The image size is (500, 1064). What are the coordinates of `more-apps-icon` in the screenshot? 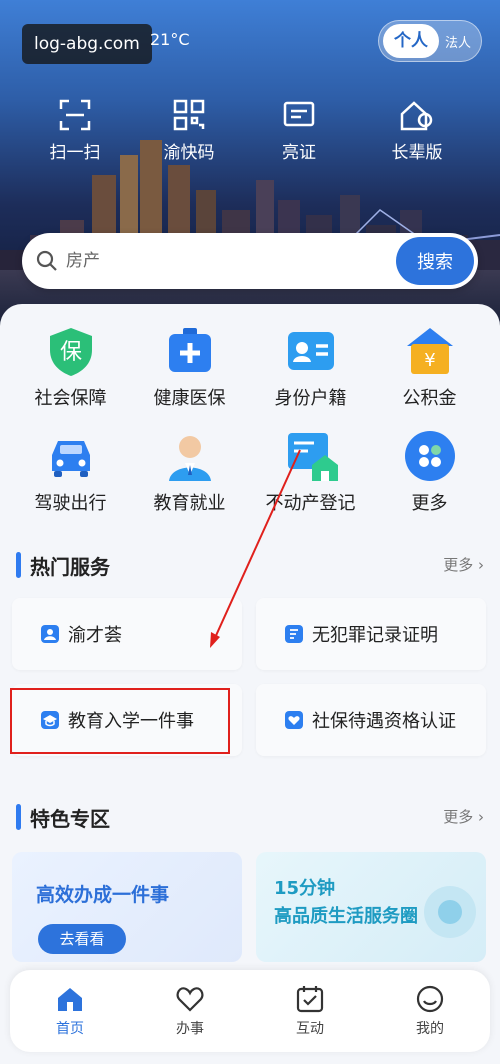 It's located at (429, 456).